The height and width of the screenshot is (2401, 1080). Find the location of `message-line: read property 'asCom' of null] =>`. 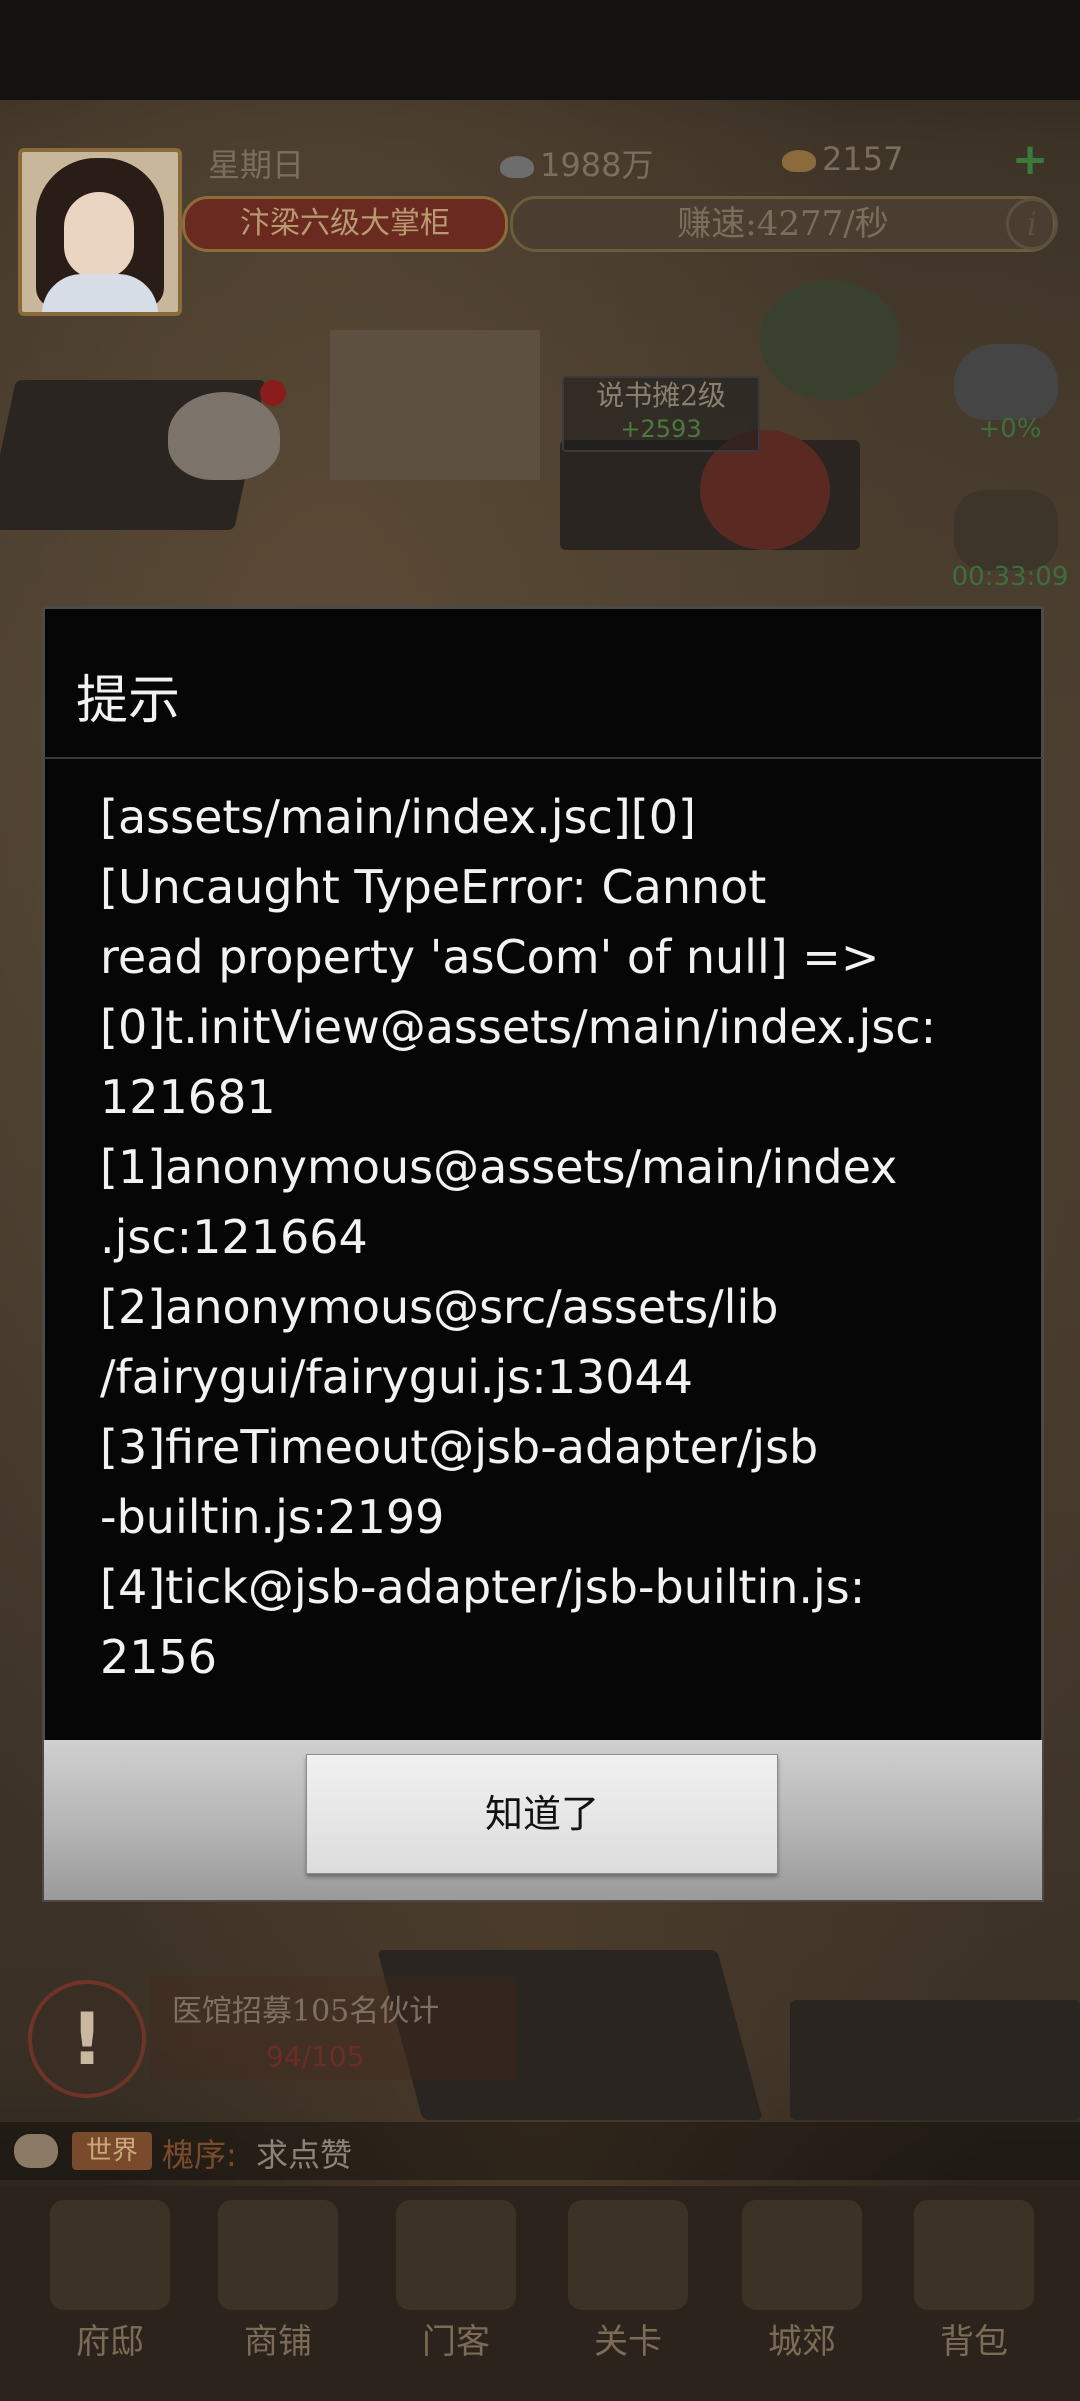

message-line: read property 'asCom' of null] => is located at coordinates (490, 957).